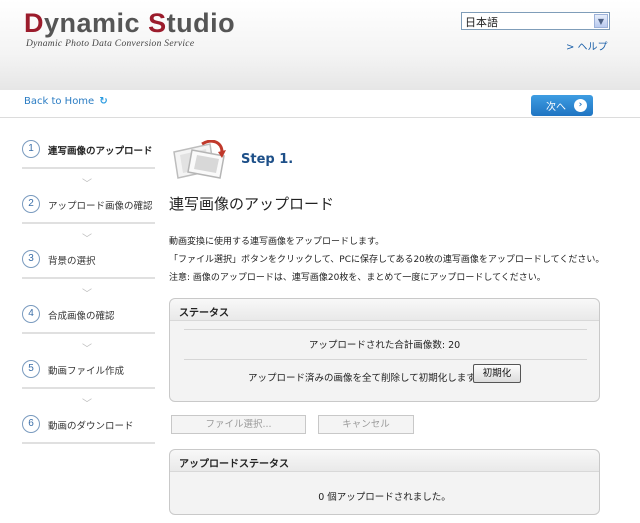 The image size is (640, 523). Describe the element at coordinates (384, 482) in the screenshot. I see `upload-status-panel: アップロードステータス 0 個アップロードされました。` at that location.